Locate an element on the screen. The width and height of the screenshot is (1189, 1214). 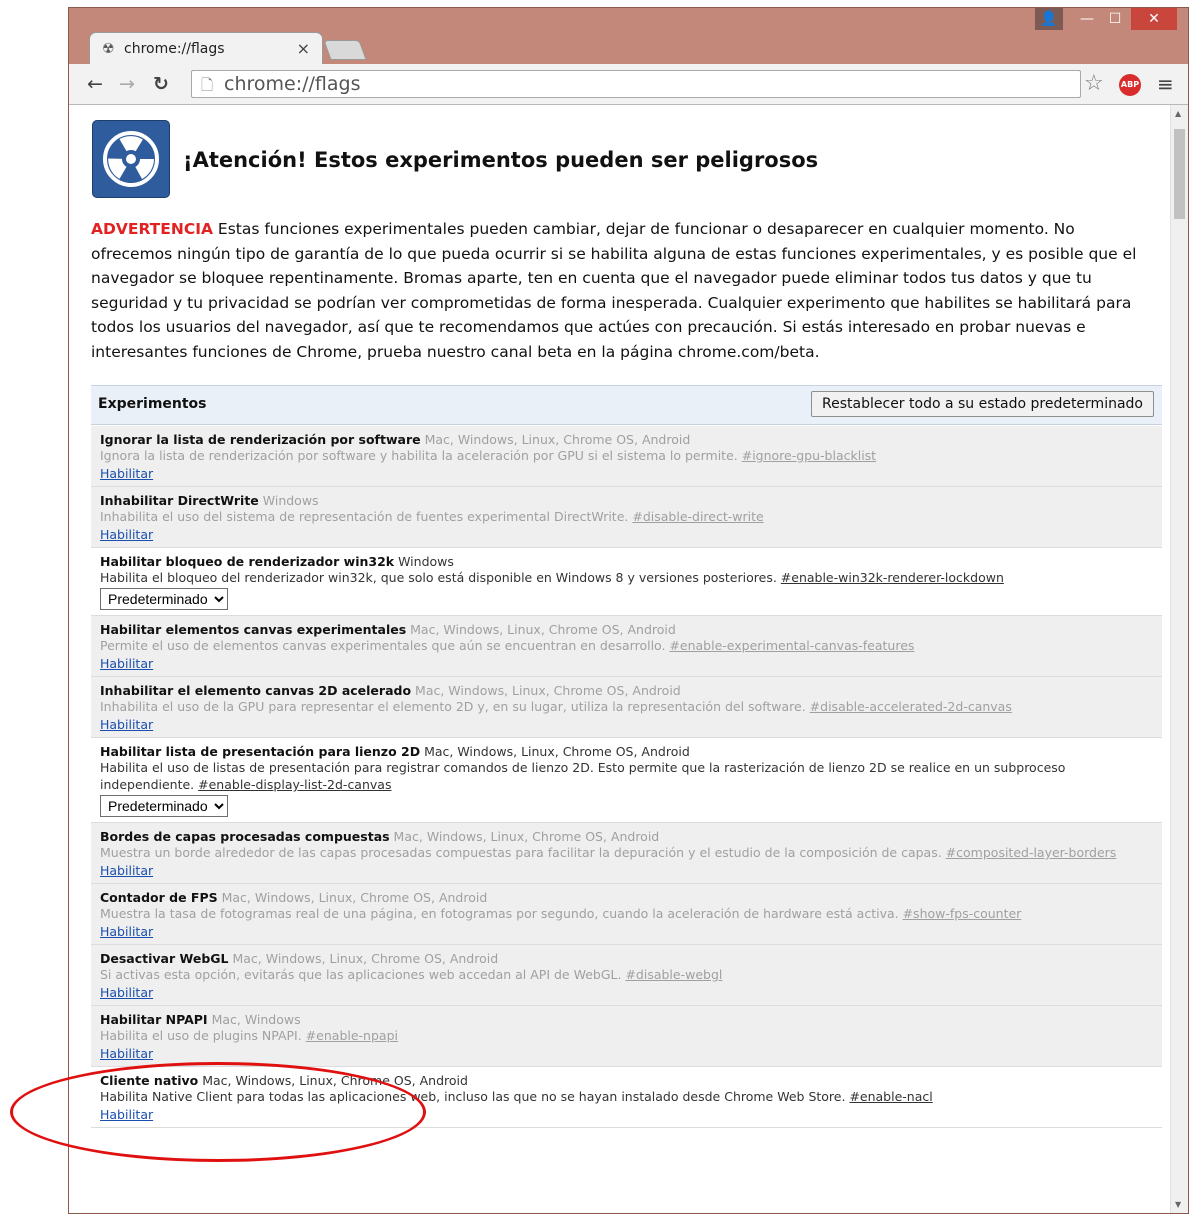
experiment-name: Desactivar WebGL is located at coordinates (164, 958).